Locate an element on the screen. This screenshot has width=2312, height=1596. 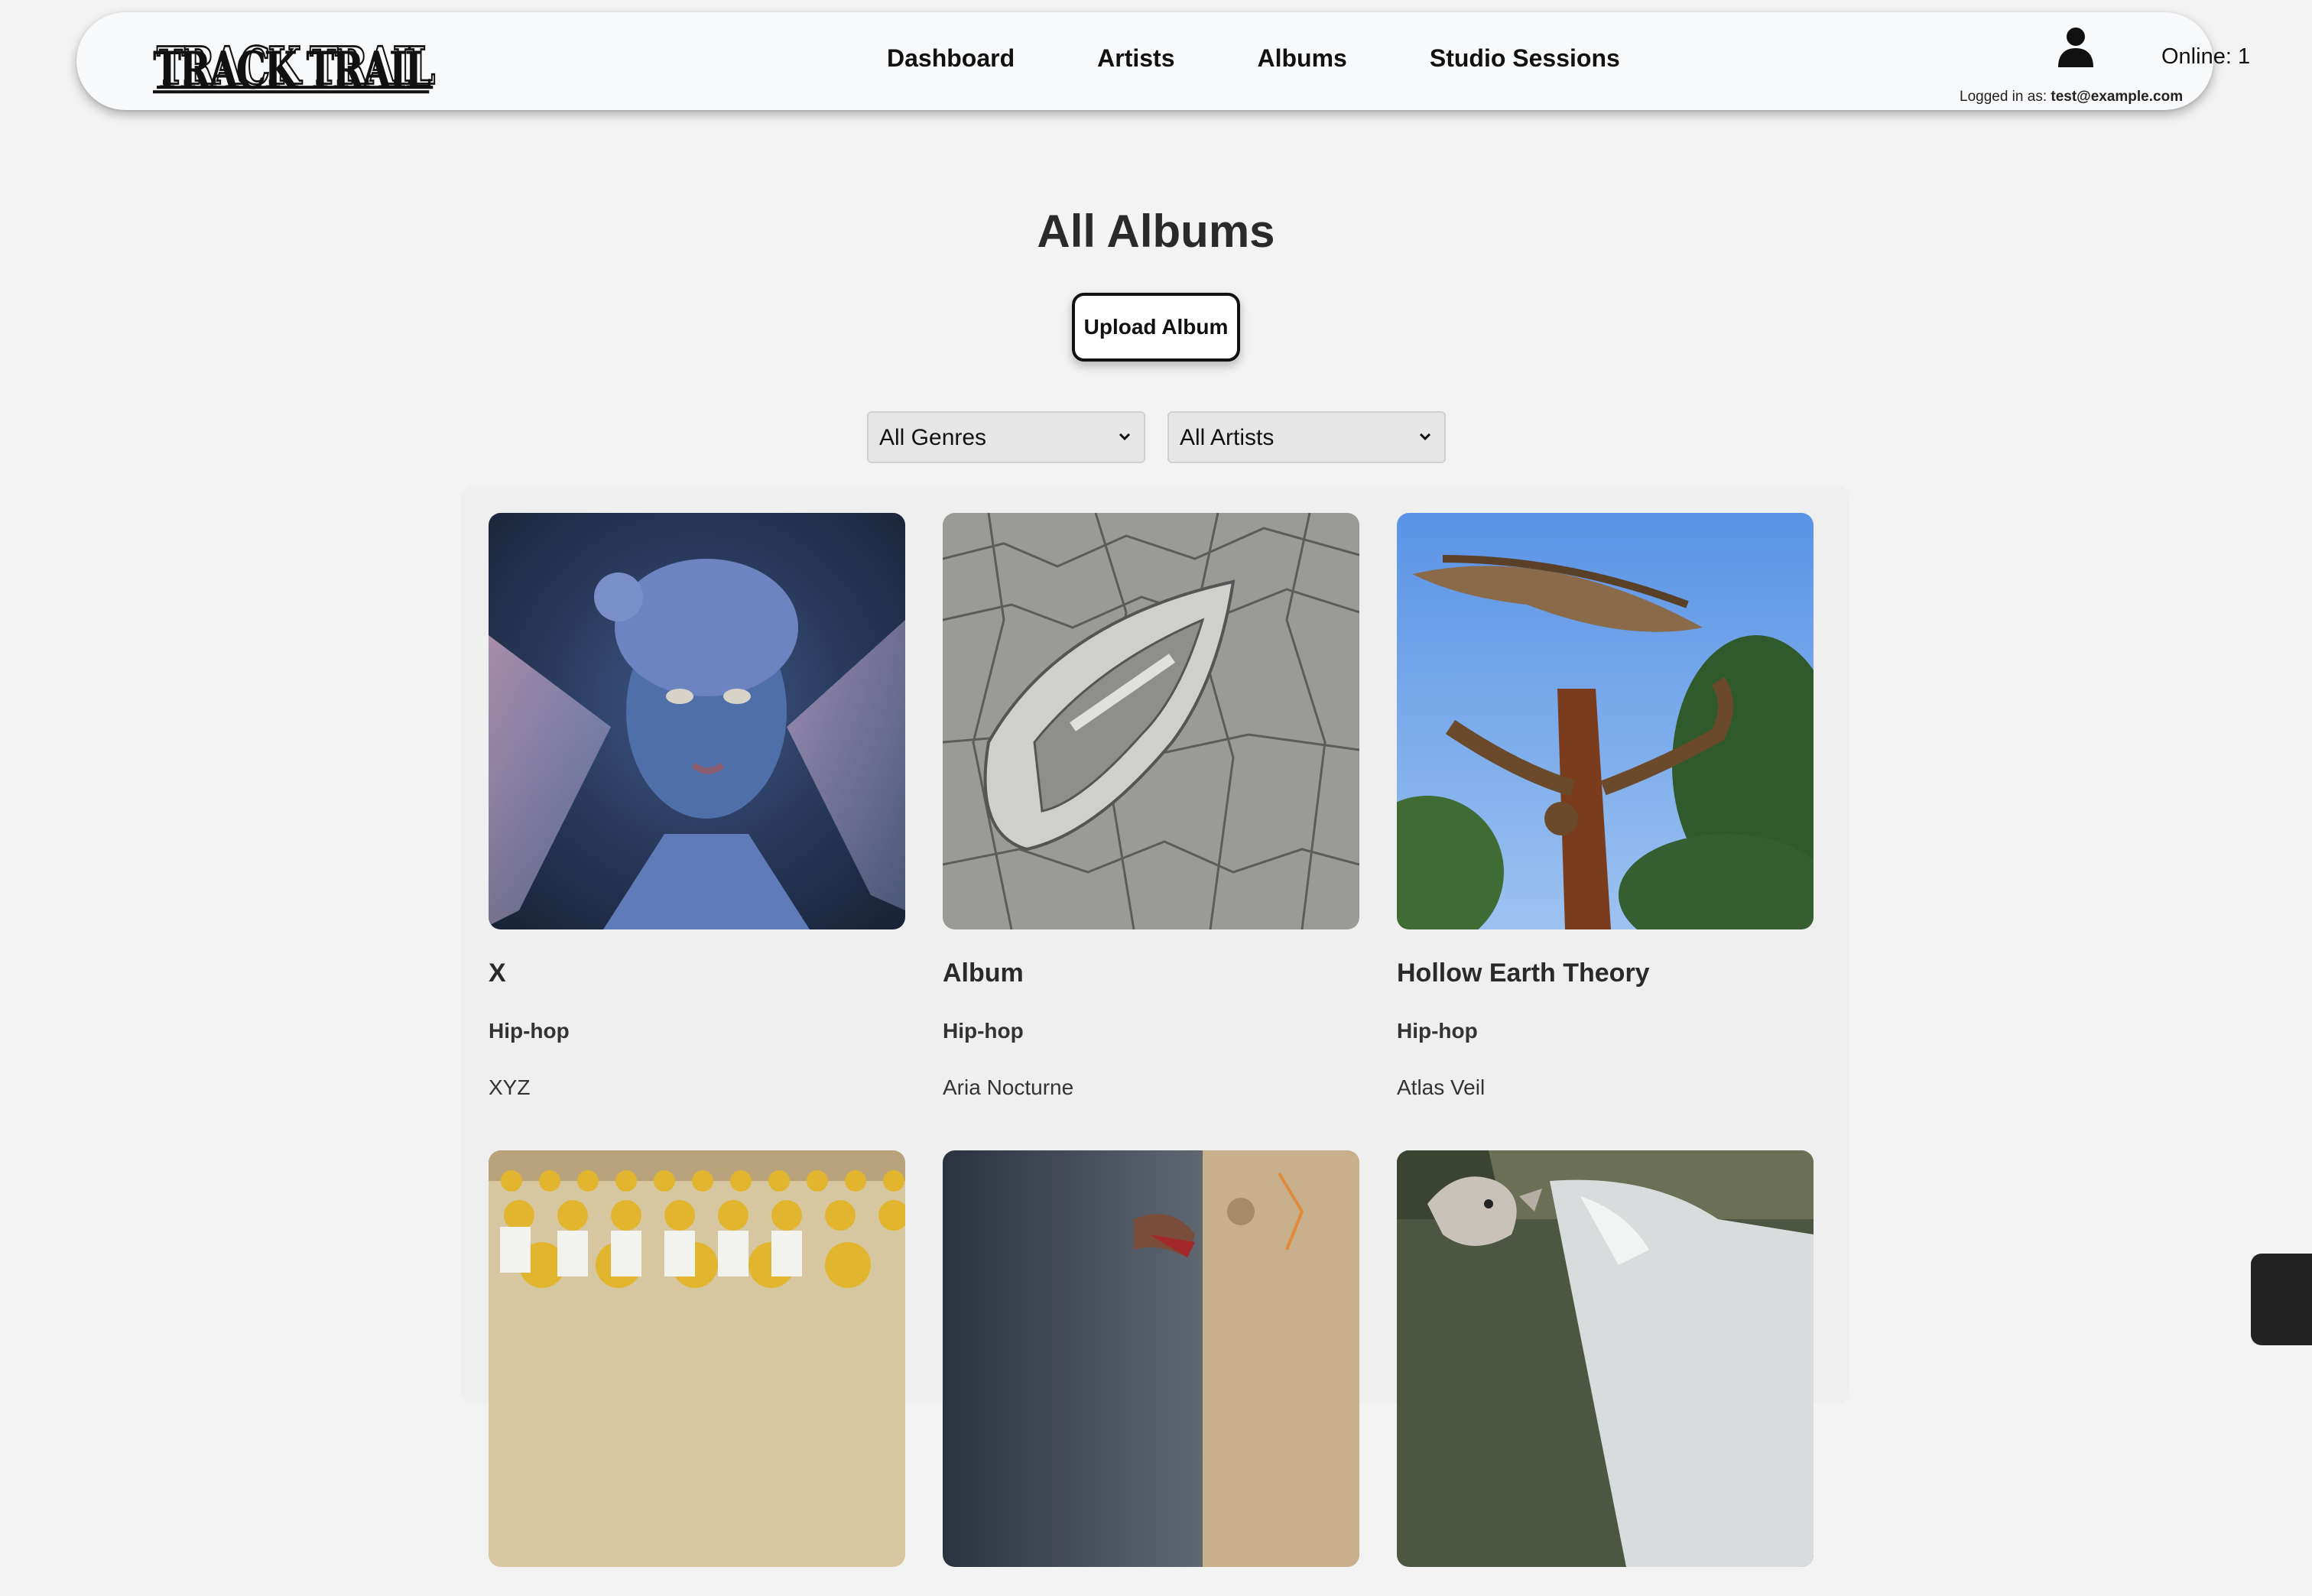
genre-filter-value: All Genres is located at coordinates (933, 437).